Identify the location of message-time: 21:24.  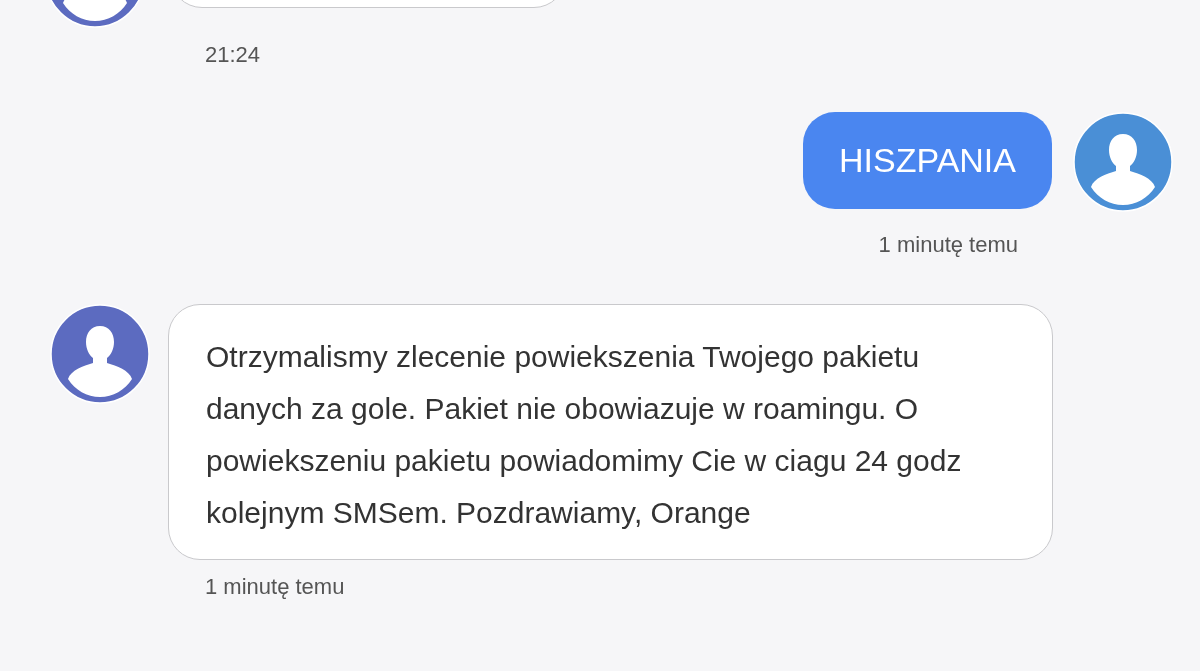
(233, 55).